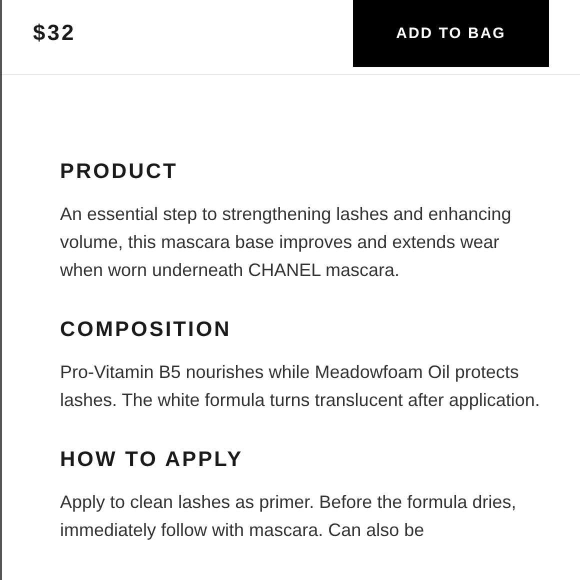 Image resolution: width=580 pixels, height=580 pixels. I want to click on price: $32, so click(54, 33).